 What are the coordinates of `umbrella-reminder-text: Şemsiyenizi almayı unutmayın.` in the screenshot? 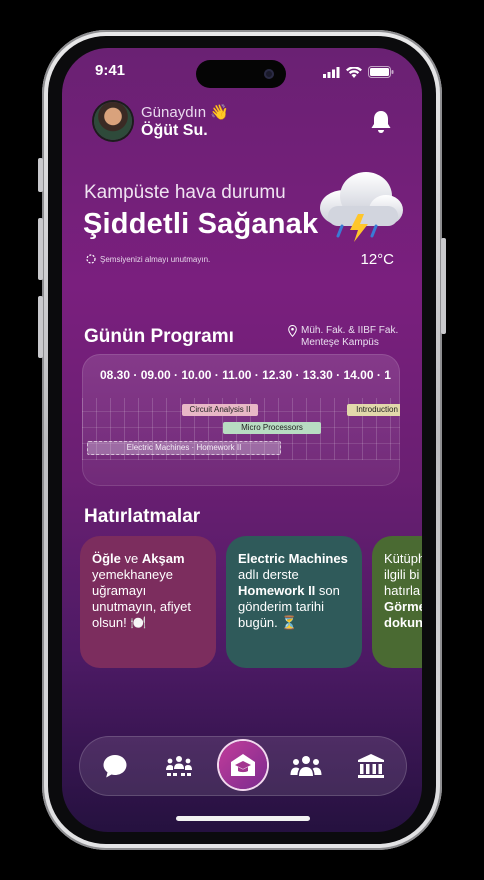 It's located at (155, 259).